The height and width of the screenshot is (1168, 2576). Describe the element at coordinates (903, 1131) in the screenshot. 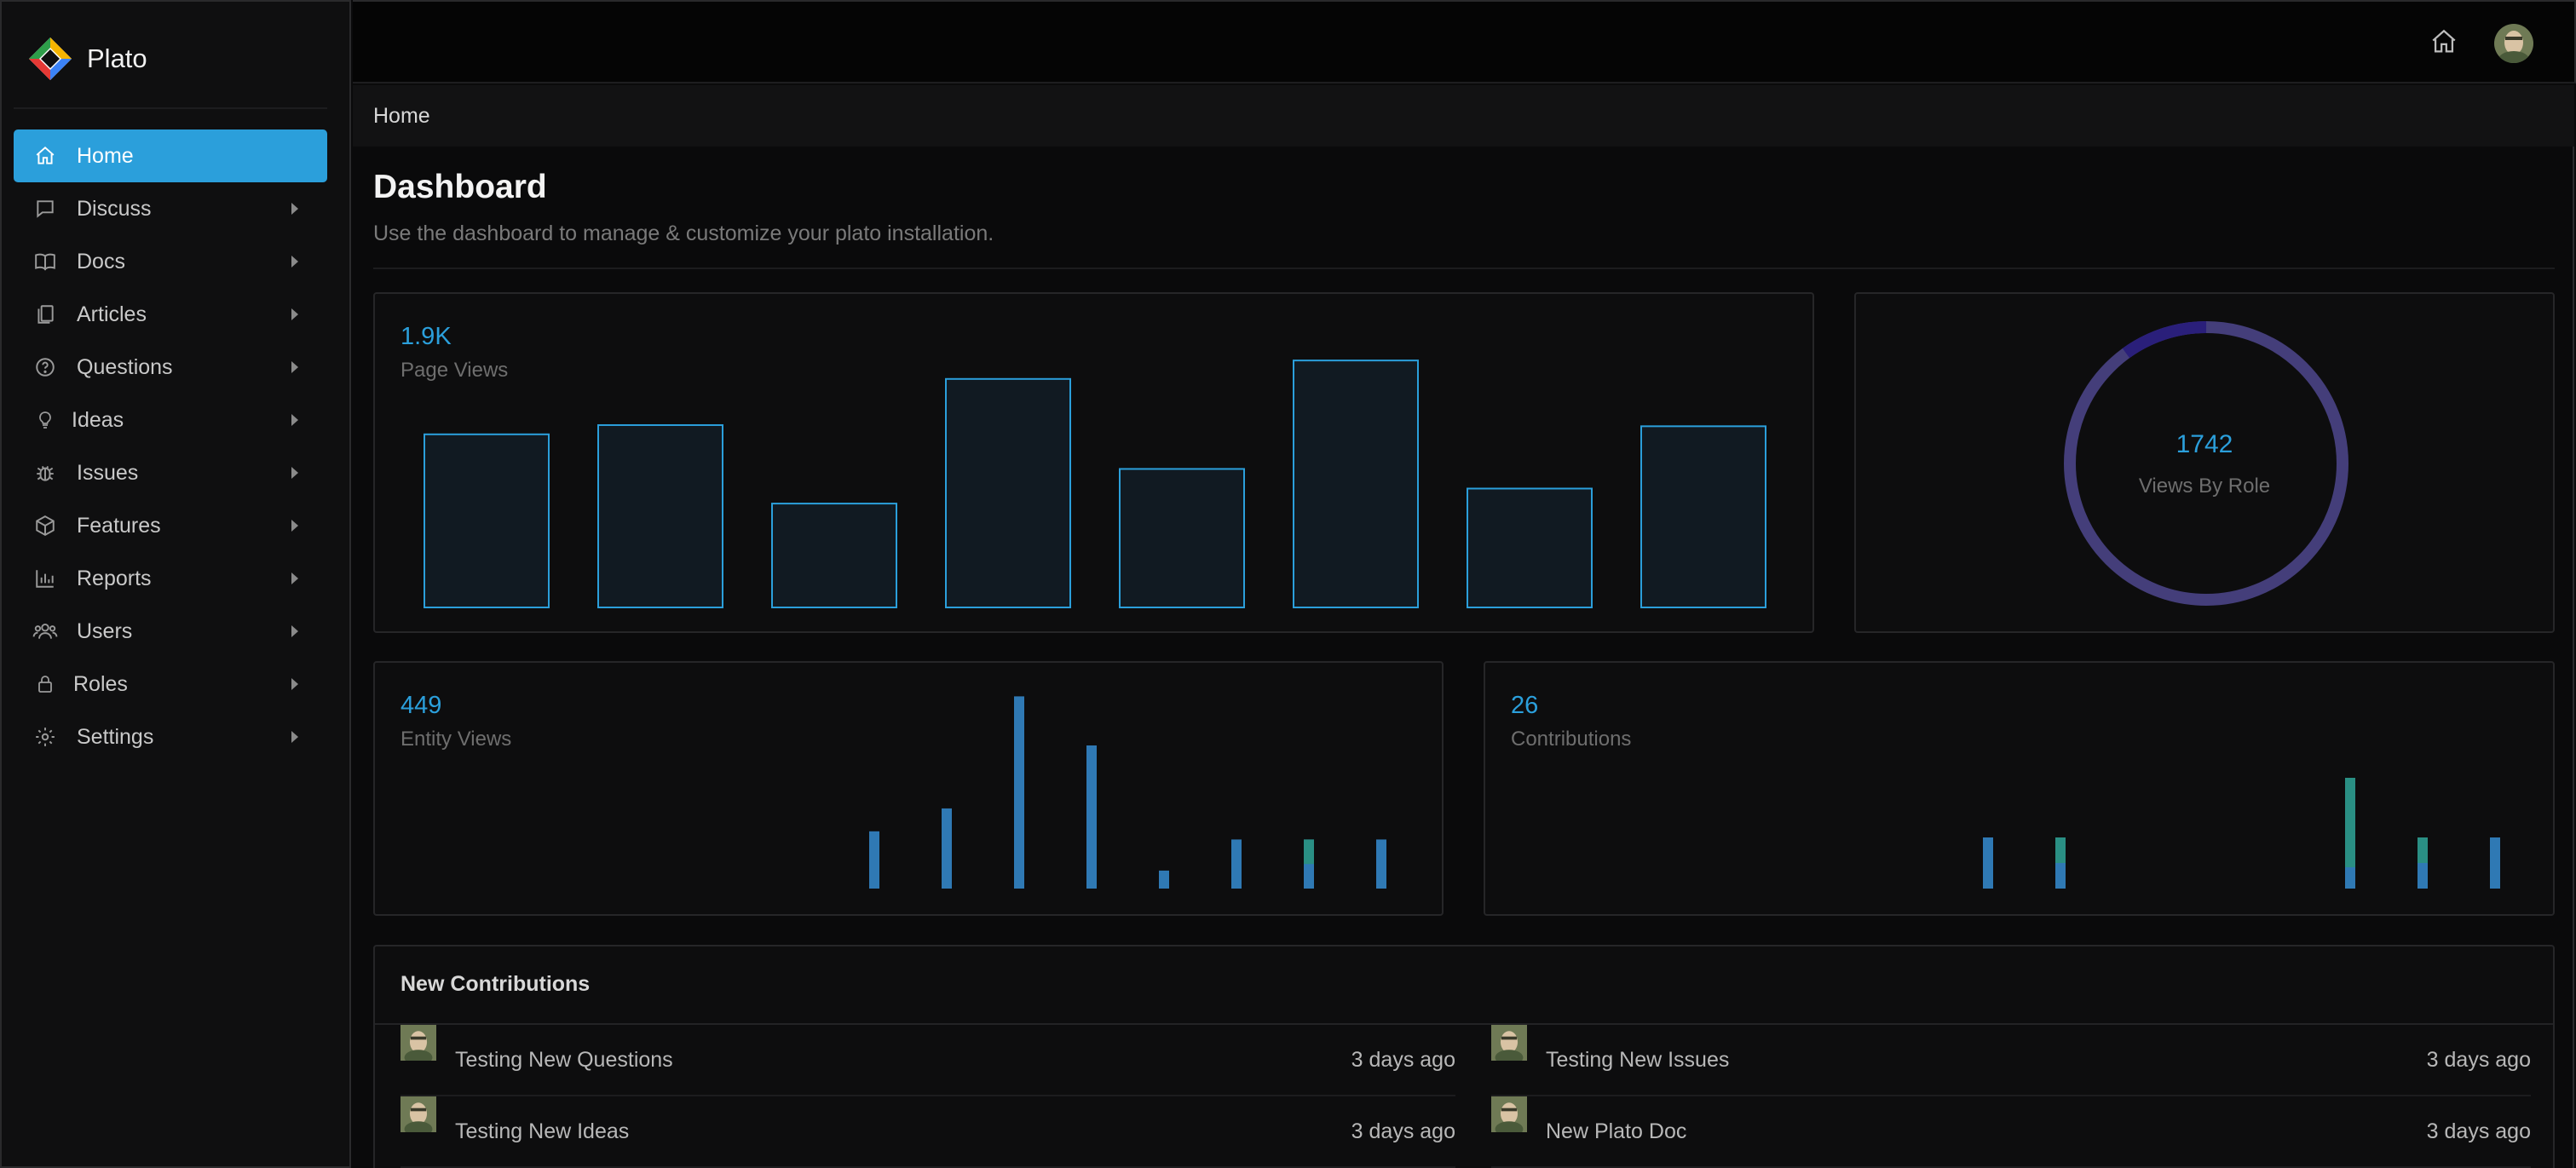

I see `contribution-title: Testing New Ideas` at that location.